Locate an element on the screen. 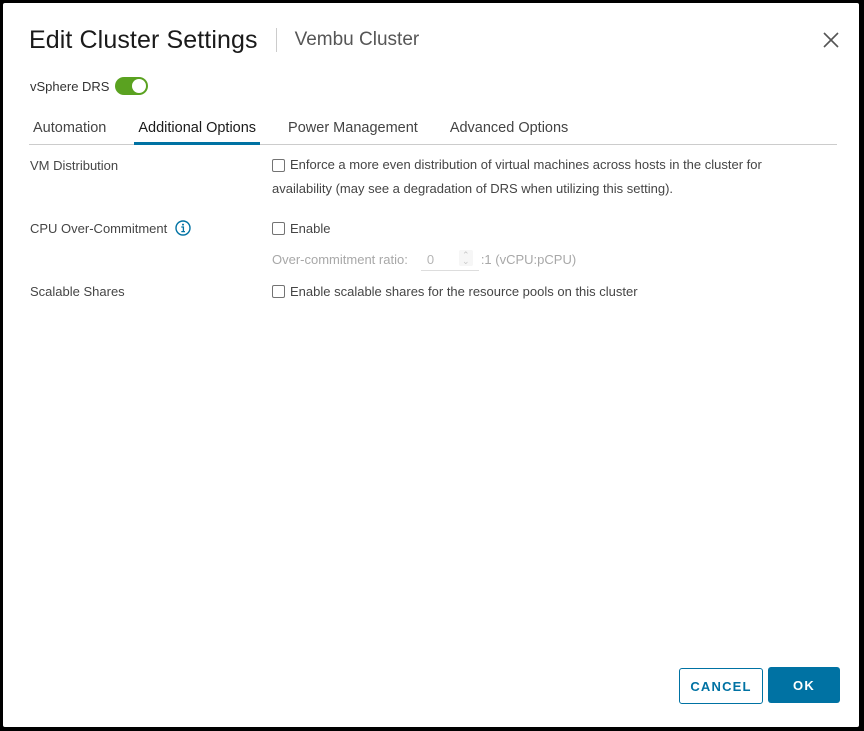 This screenshot has height=731, width=864. cpu-overcommit-label-text: CPU Over-Commitment is located at coordinates (99, 228).